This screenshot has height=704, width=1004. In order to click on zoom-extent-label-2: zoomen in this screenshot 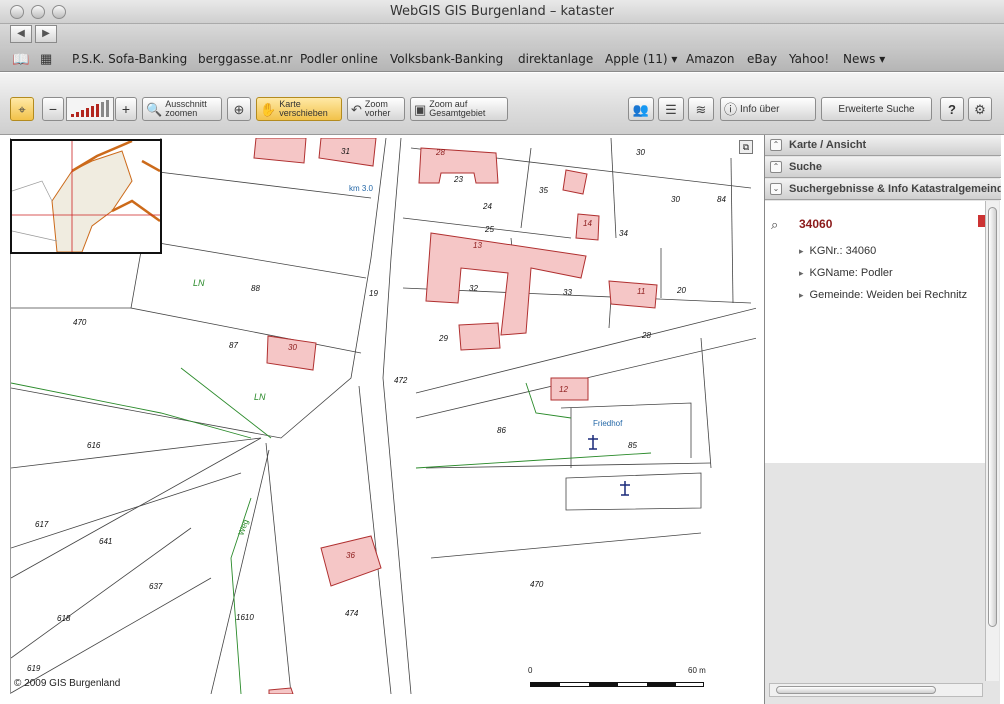, I will do `click(181, 113)`.